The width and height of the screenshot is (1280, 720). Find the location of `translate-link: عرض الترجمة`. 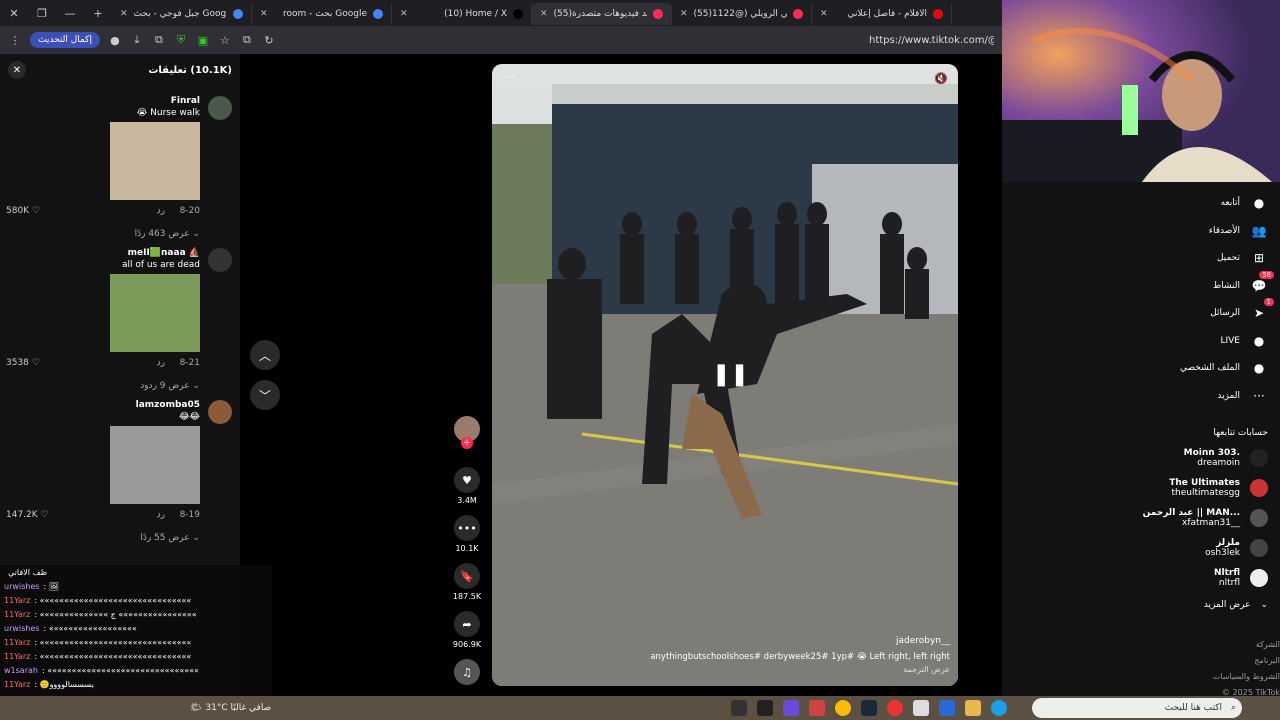

translate-link: عرض الترجمة is located at coordinates (926, 669).